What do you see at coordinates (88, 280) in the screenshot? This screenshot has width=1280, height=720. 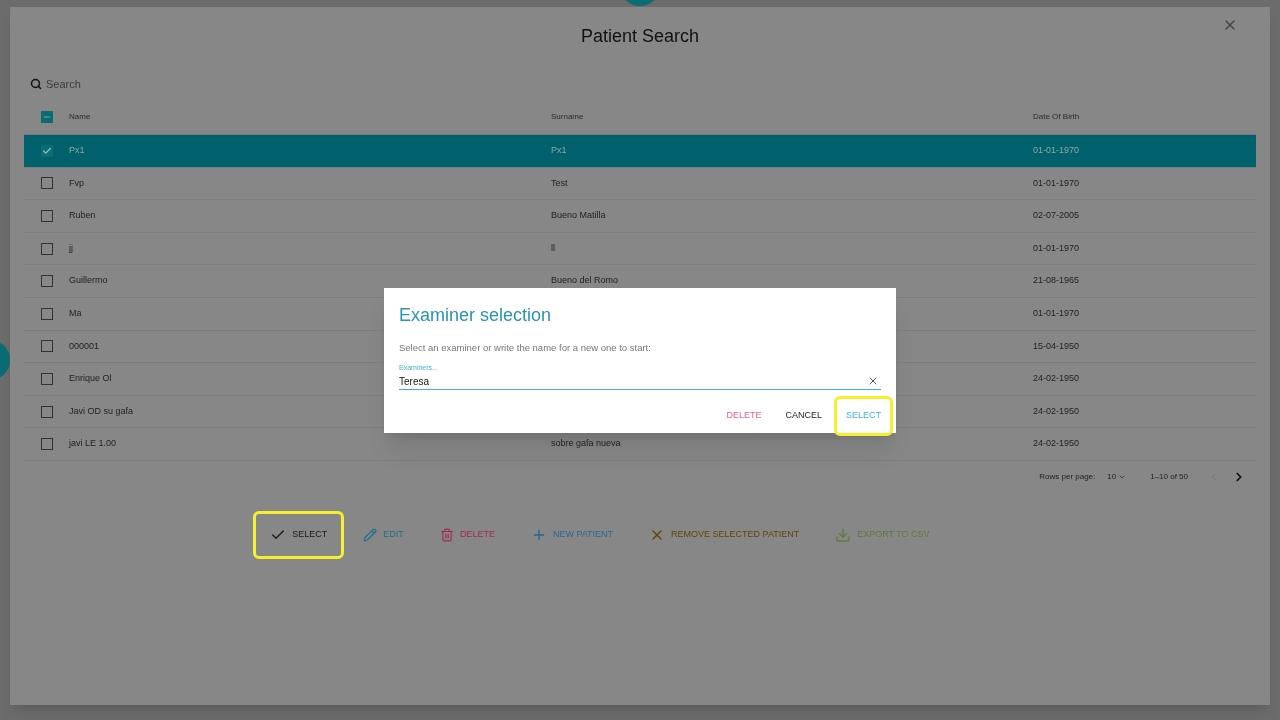 I see `table-cell: Guillermo` at bounding box center [88, 280].